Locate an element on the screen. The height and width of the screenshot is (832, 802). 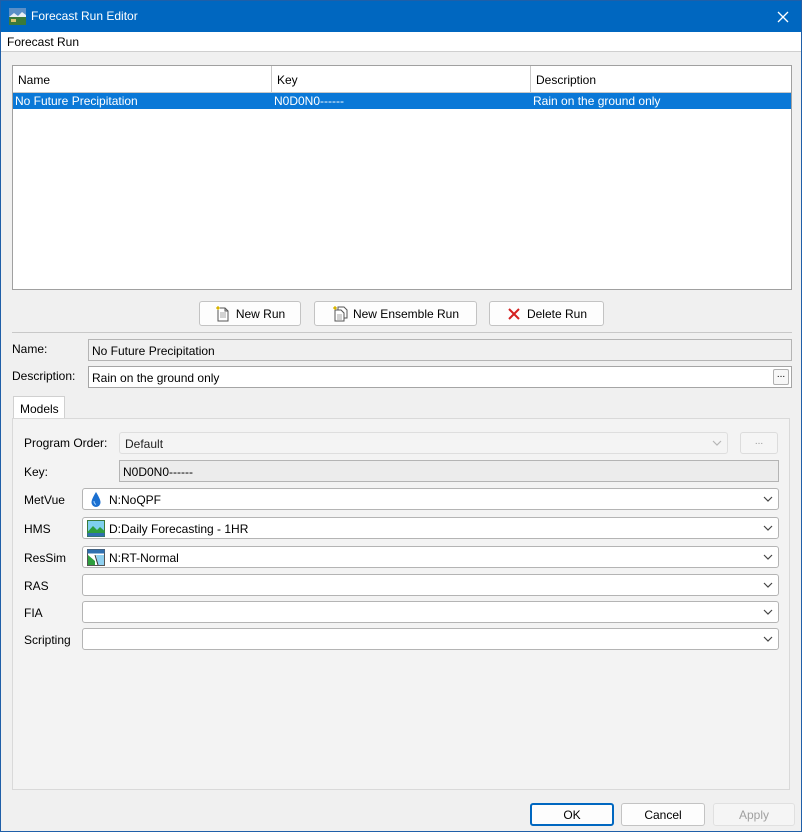
new-run-label: New Run is located at coordinates (260, 313).